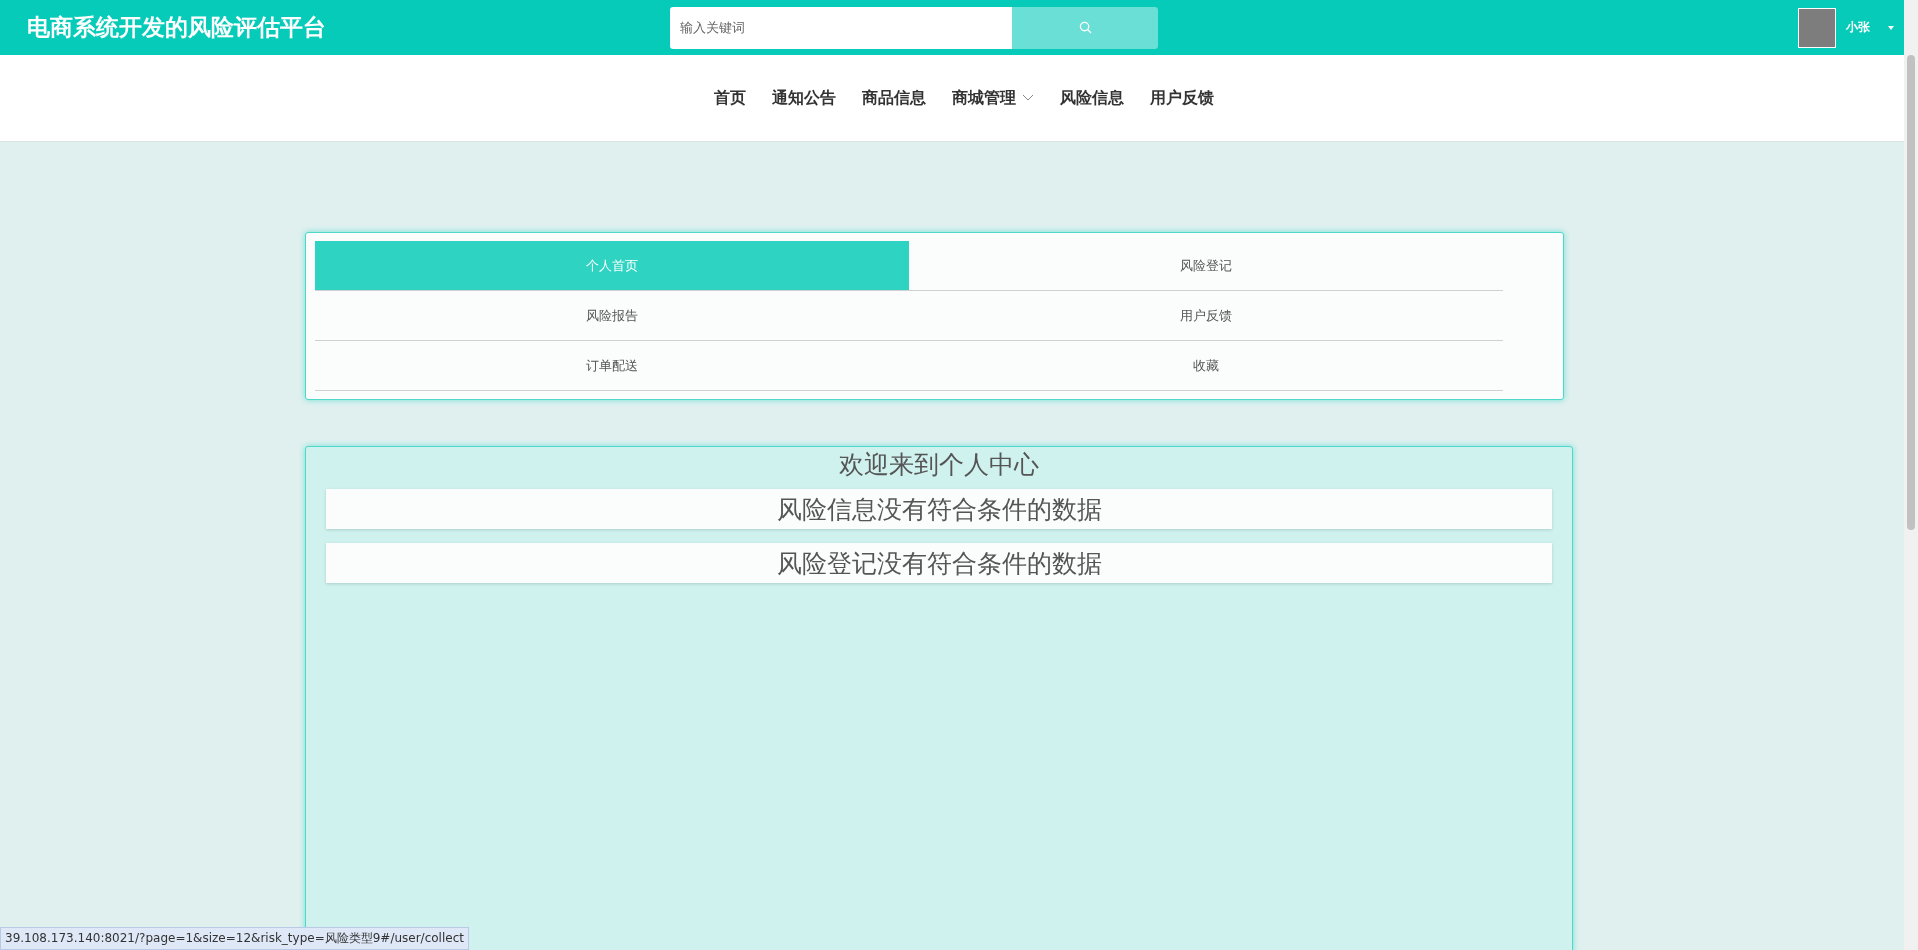 This screenshot has height=950, width=1918. What do you see at coordinates (939, 563) in the screenshot?
I see `empty-notice: 风险登记没有符合条件的数据` at bounding box center [939, 563].